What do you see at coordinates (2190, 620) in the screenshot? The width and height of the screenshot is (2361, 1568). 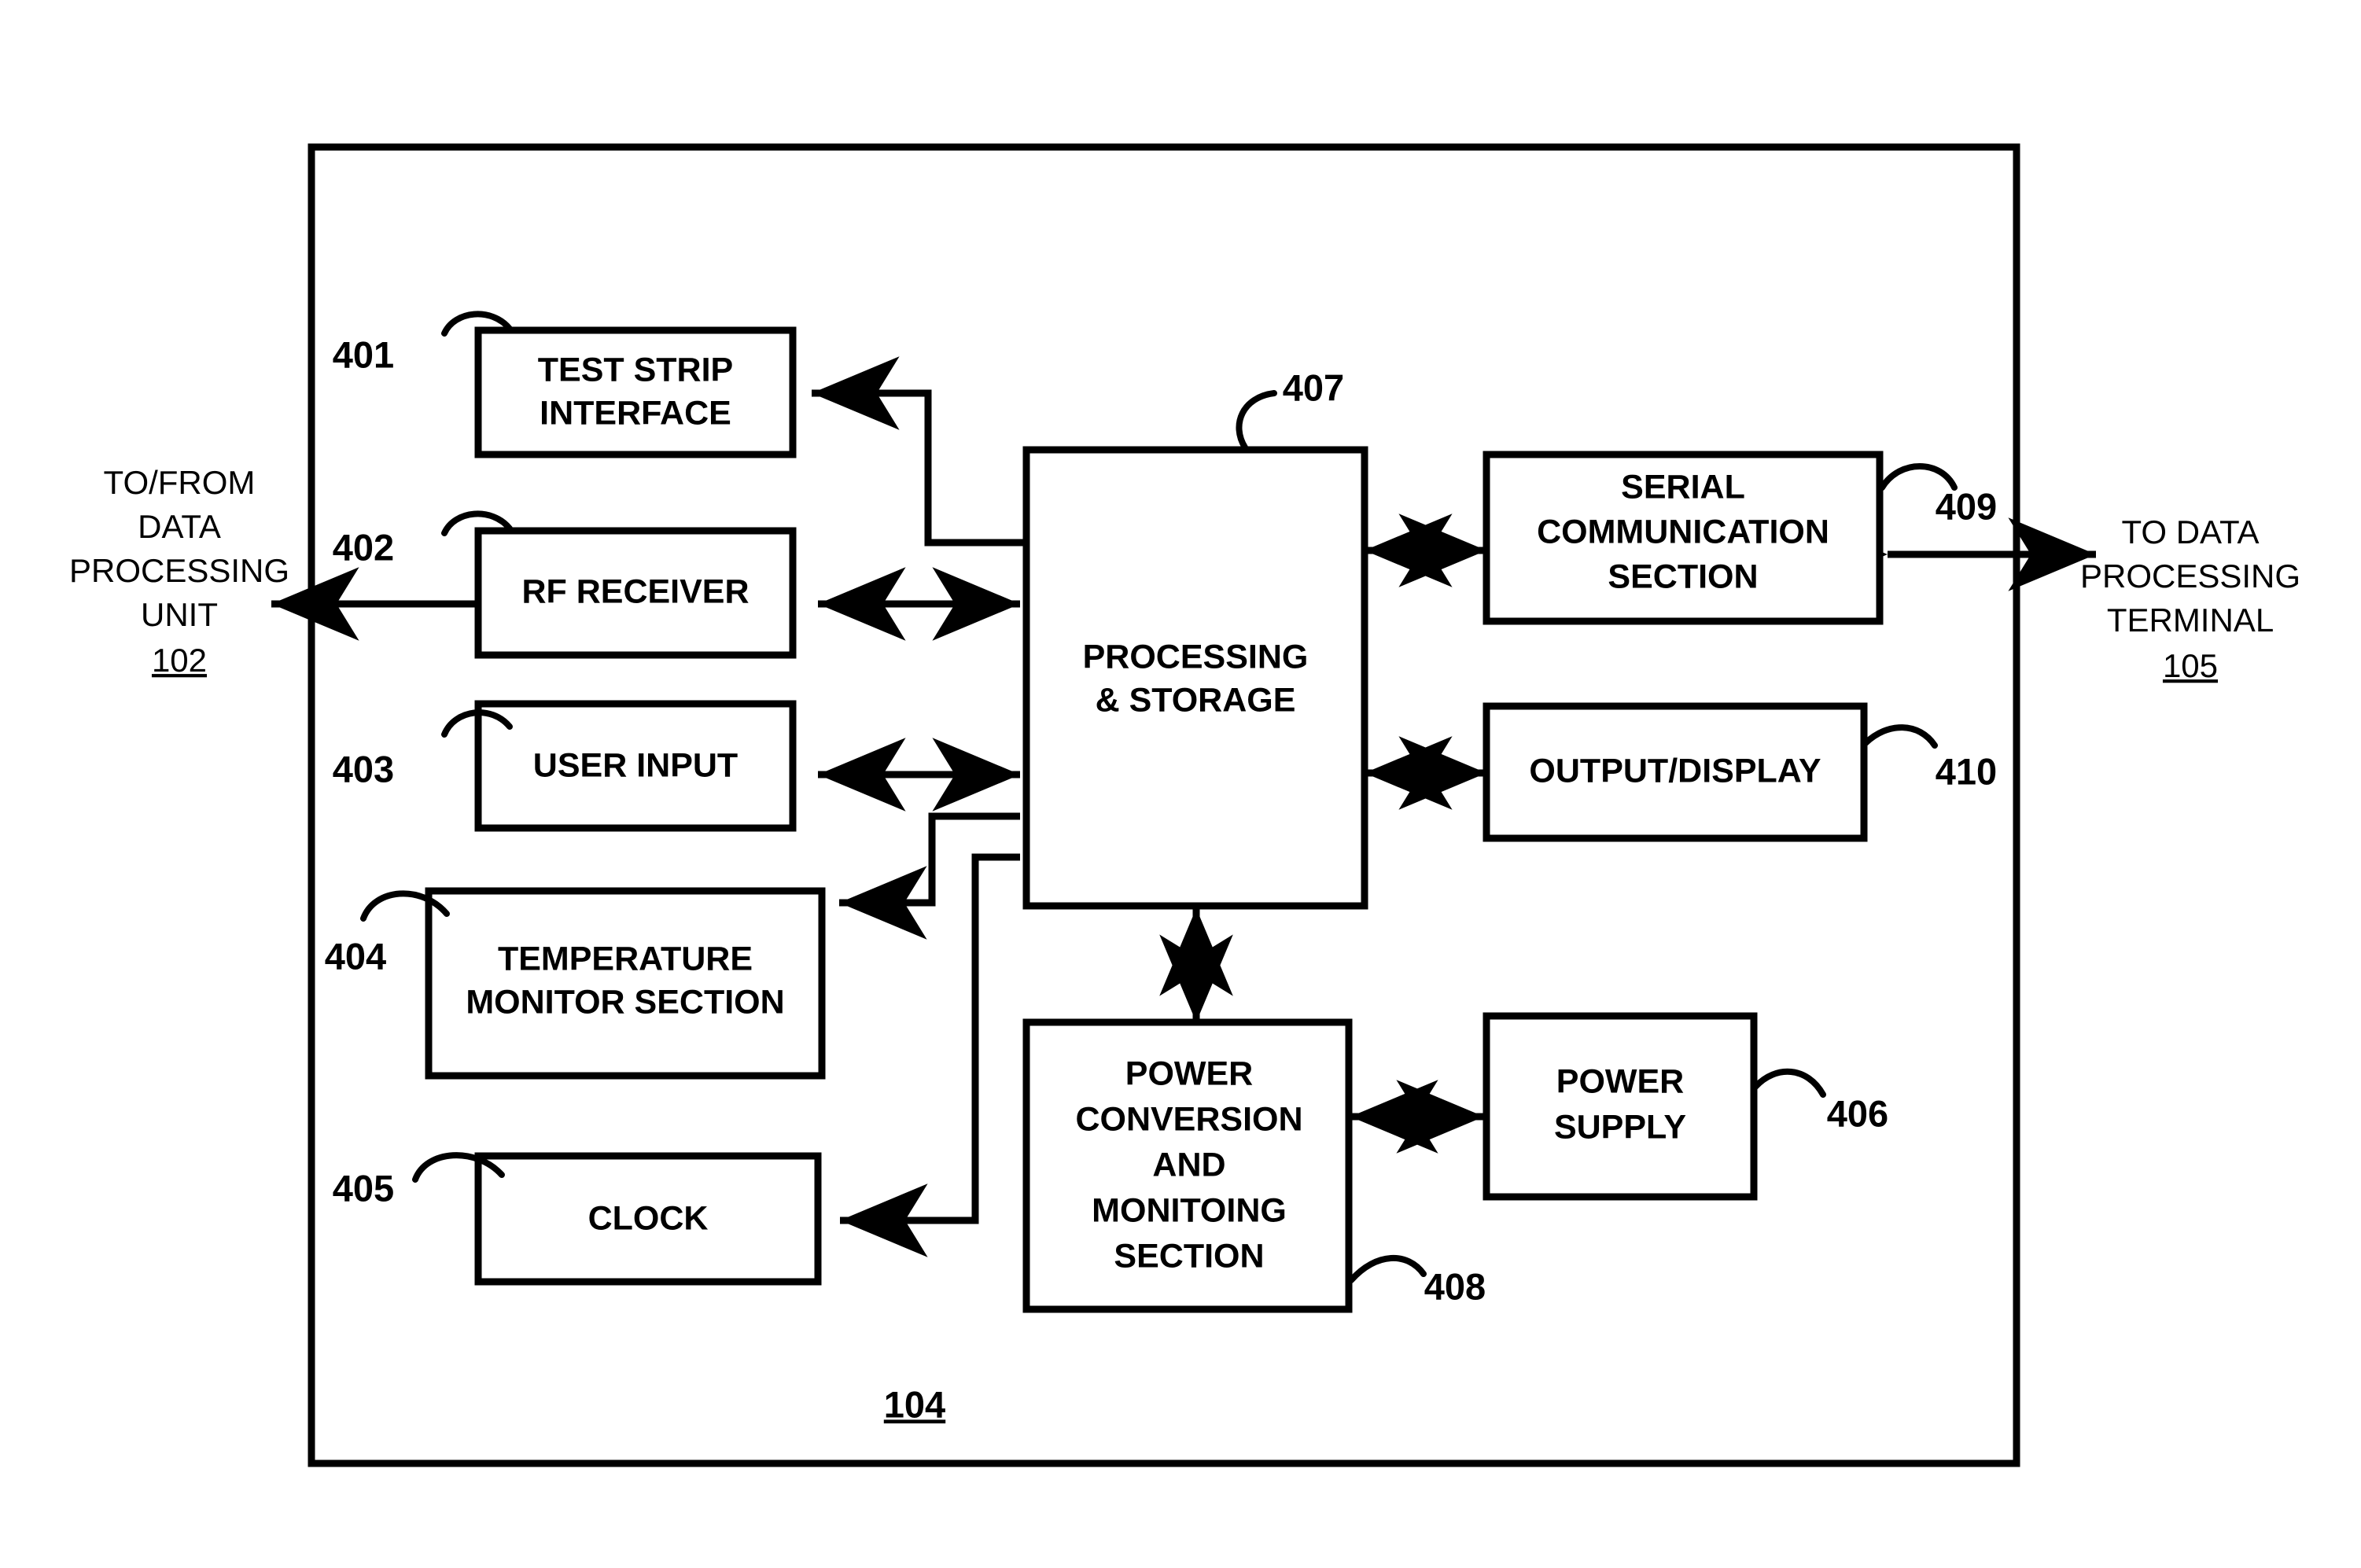 I see `external-right-line-3: TERMINAL` at bounding box center [2190, 620].